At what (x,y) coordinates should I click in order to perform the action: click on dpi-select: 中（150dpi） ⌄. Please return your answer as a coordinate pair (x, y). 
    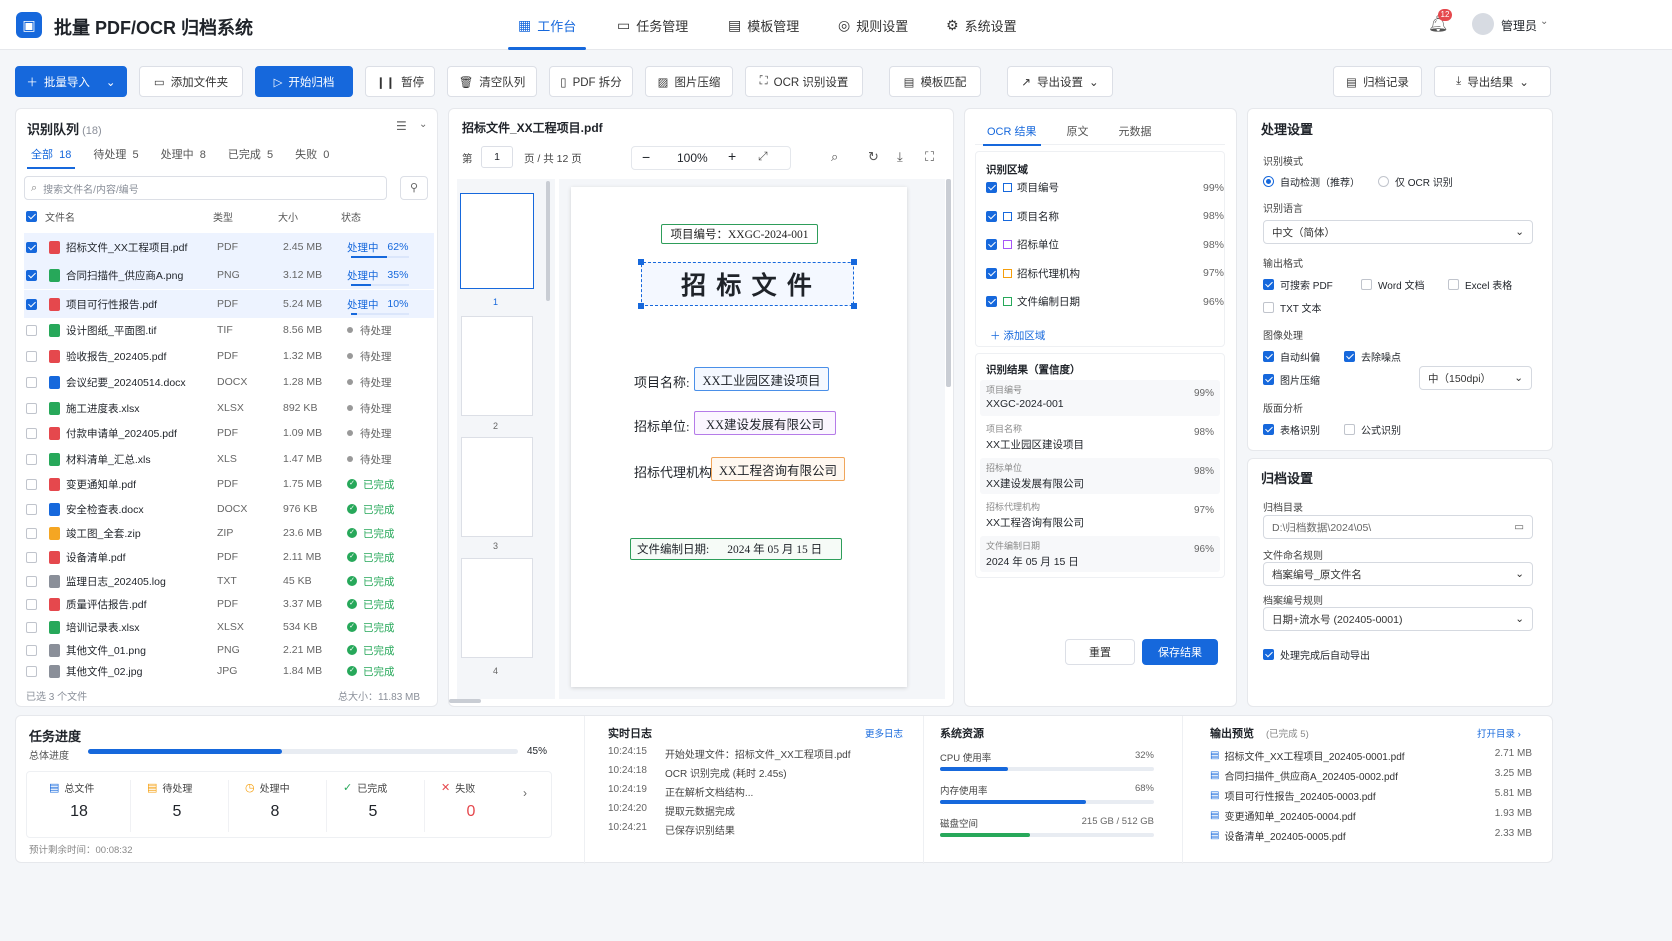
    Looking at the image, I should click on (1475, 378).